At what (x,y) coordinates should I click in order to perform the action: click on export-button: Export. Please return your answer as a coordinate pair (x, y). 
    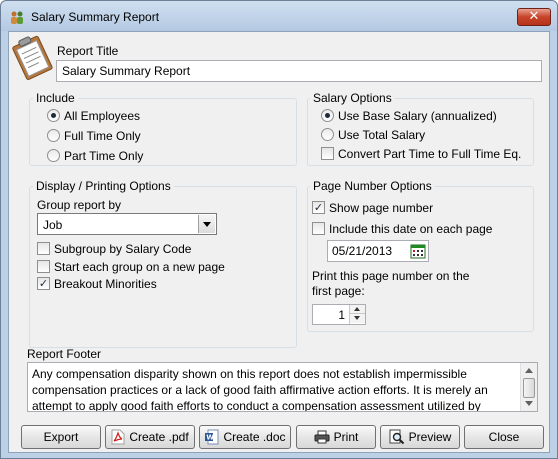
    Looking at the image, I should click on (61, 437).